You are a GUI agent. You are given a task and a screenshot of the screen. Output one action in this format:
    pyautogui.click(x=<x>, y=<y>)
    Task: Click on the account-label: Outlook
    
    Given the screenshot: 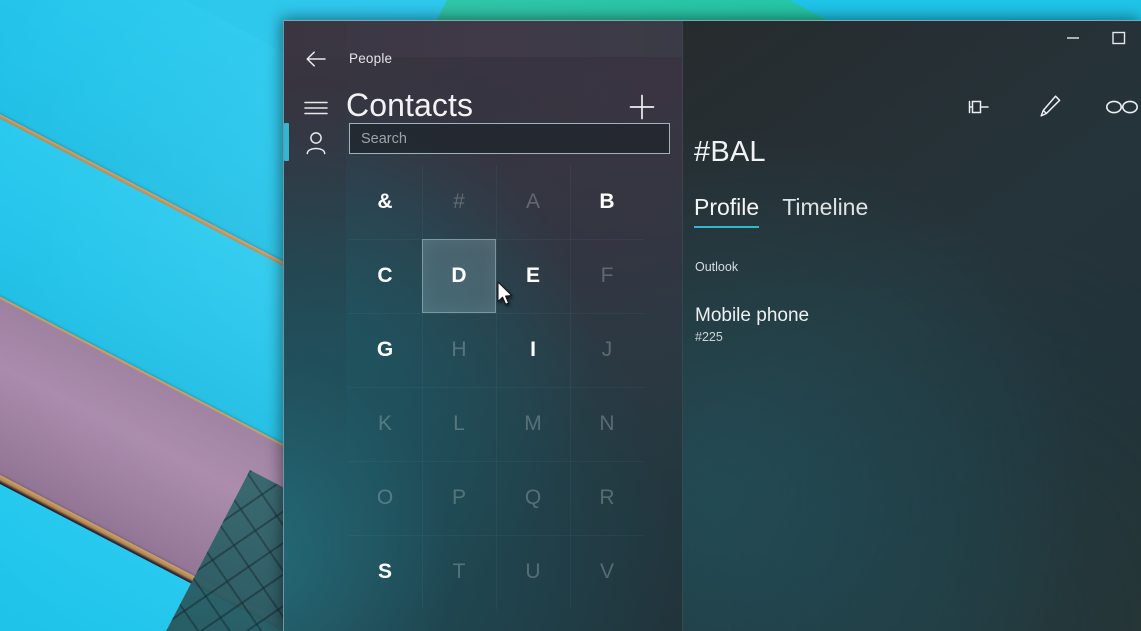 What is the action you would take?
    pyautogui.click(x=717, y=267)
    